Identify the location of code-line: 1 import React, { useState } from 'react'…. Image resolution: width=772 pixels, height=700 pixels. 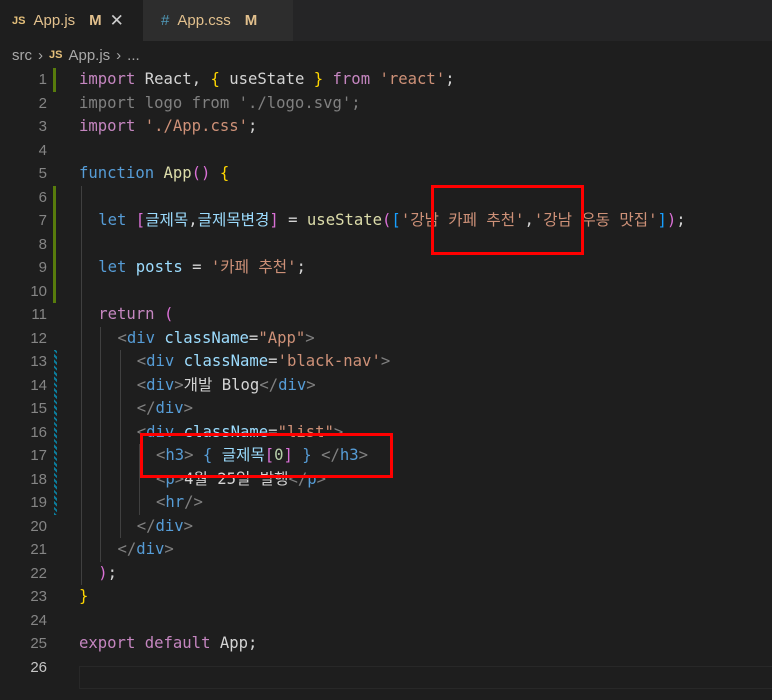
(386, 80).